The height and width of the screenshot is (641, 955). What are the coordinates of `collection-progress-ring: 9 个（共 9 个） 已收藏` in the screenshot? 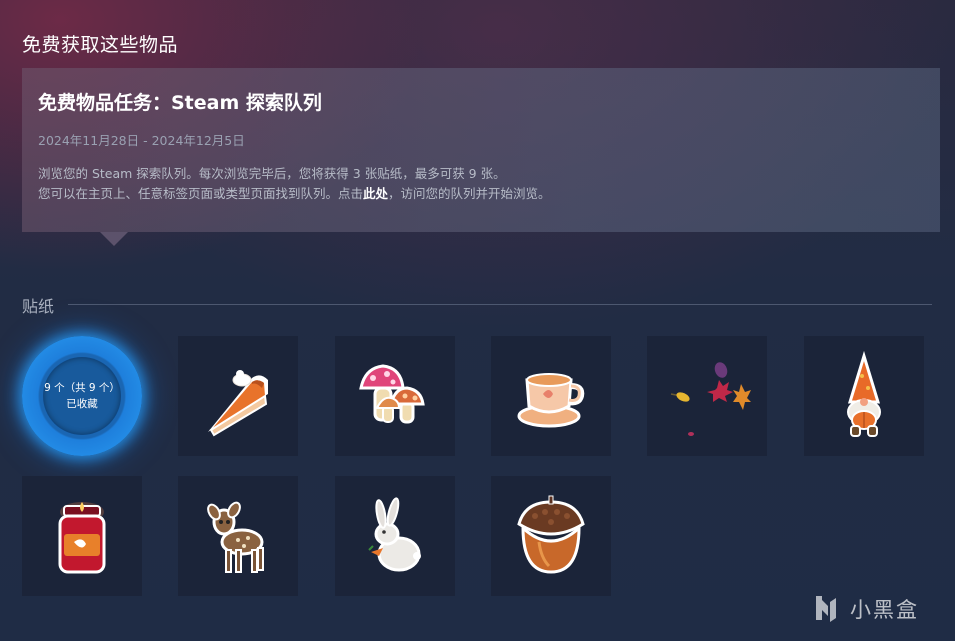 It's located at (82, 396).